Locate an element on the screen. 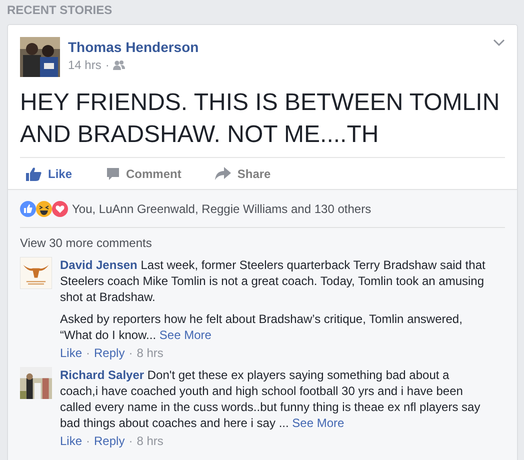 Image resolution: width=524 pixels, height=460 pixels. comment-button: Comment is located at coordinates (144, 173).